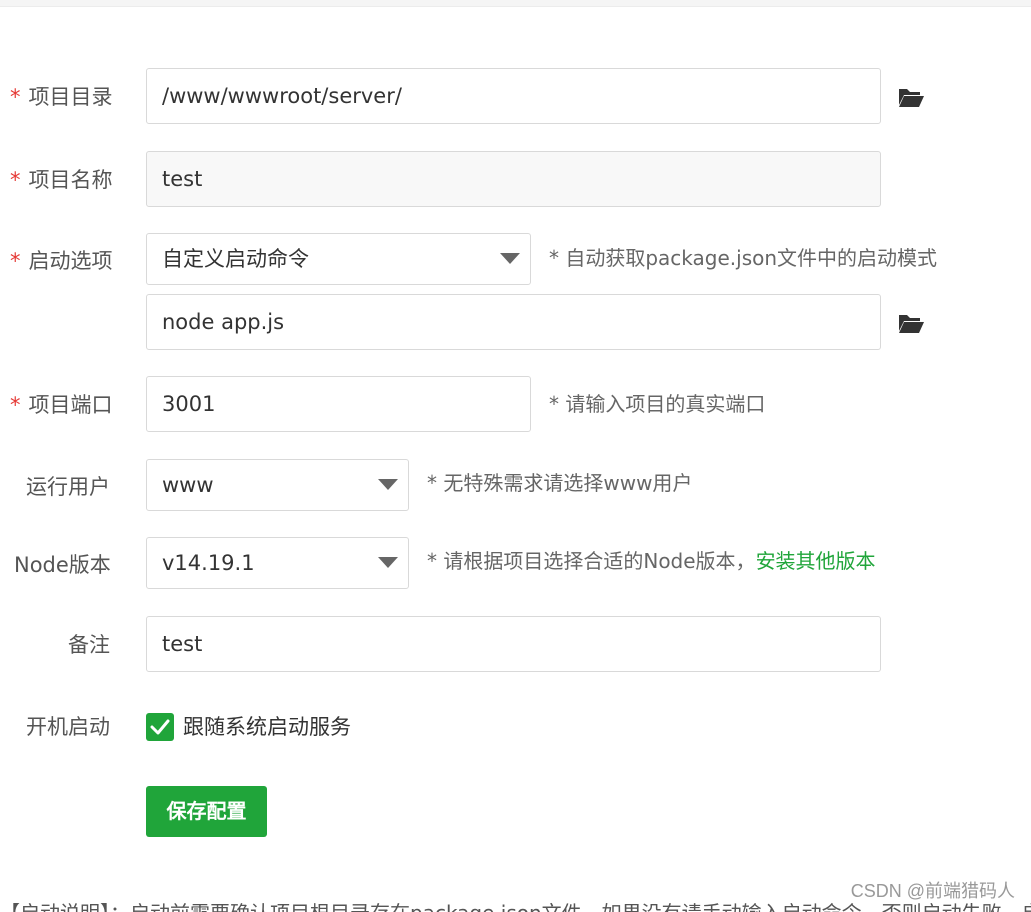 The image size is (1031, 912). I want to click on install-other-versions-link: 安装其他版本, so click(816, 561).